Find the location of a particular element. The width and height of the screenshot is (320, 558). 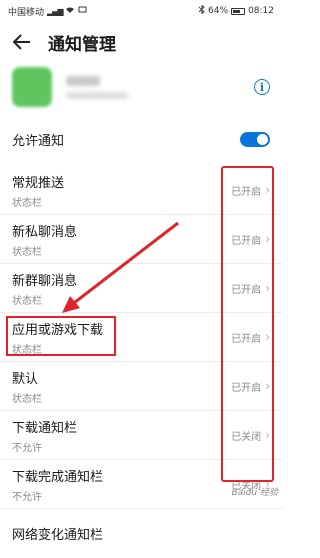

list-item: 默认 状态栏 已开启 › is located at coordinates (141, 386).